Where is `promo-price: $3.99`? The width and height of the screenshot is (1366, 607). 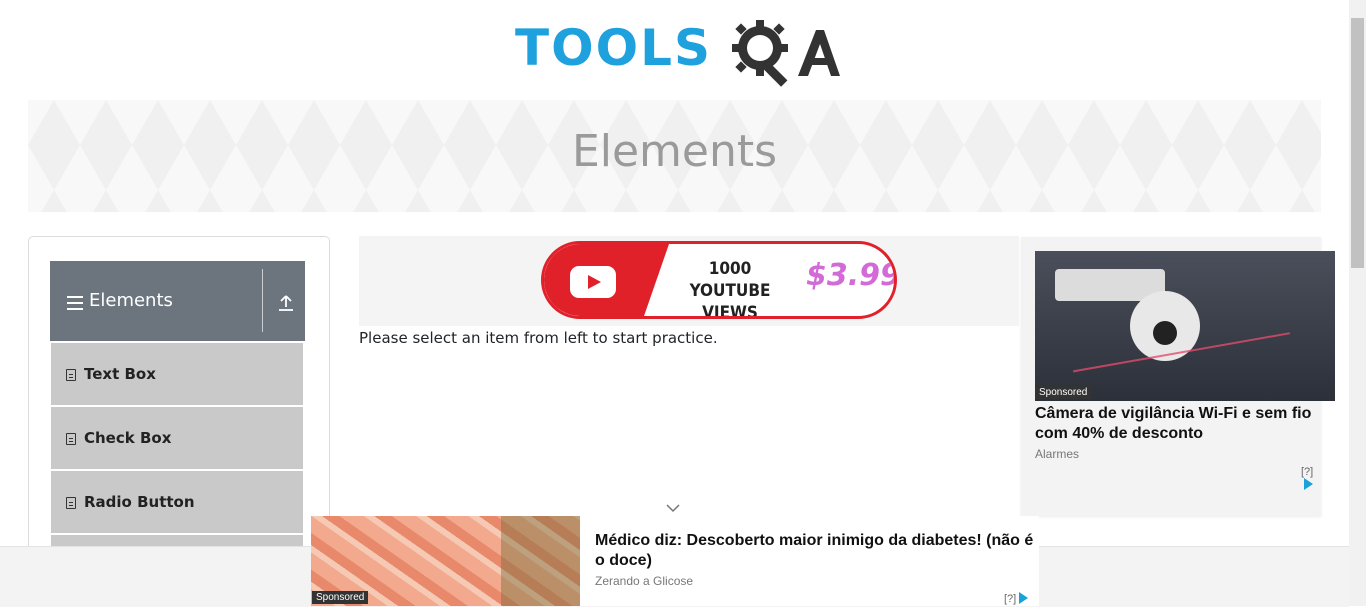 promo-price: $3.99 is located at coordinates (851, 275).